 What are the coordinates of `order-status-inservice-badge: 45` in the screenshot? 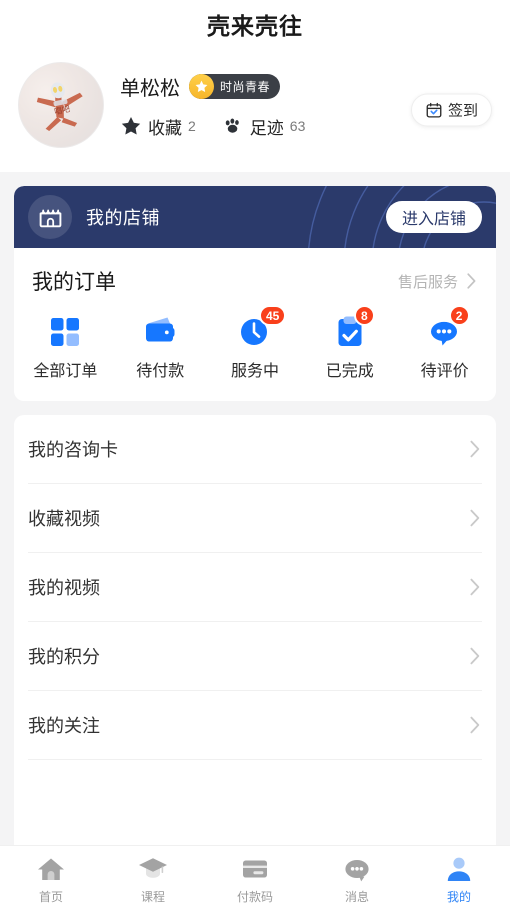 It's located at (272, 315).